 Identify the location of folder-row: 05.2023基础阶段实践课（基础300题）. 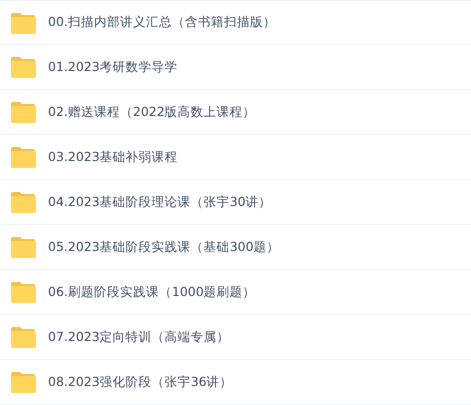
(235, 247).